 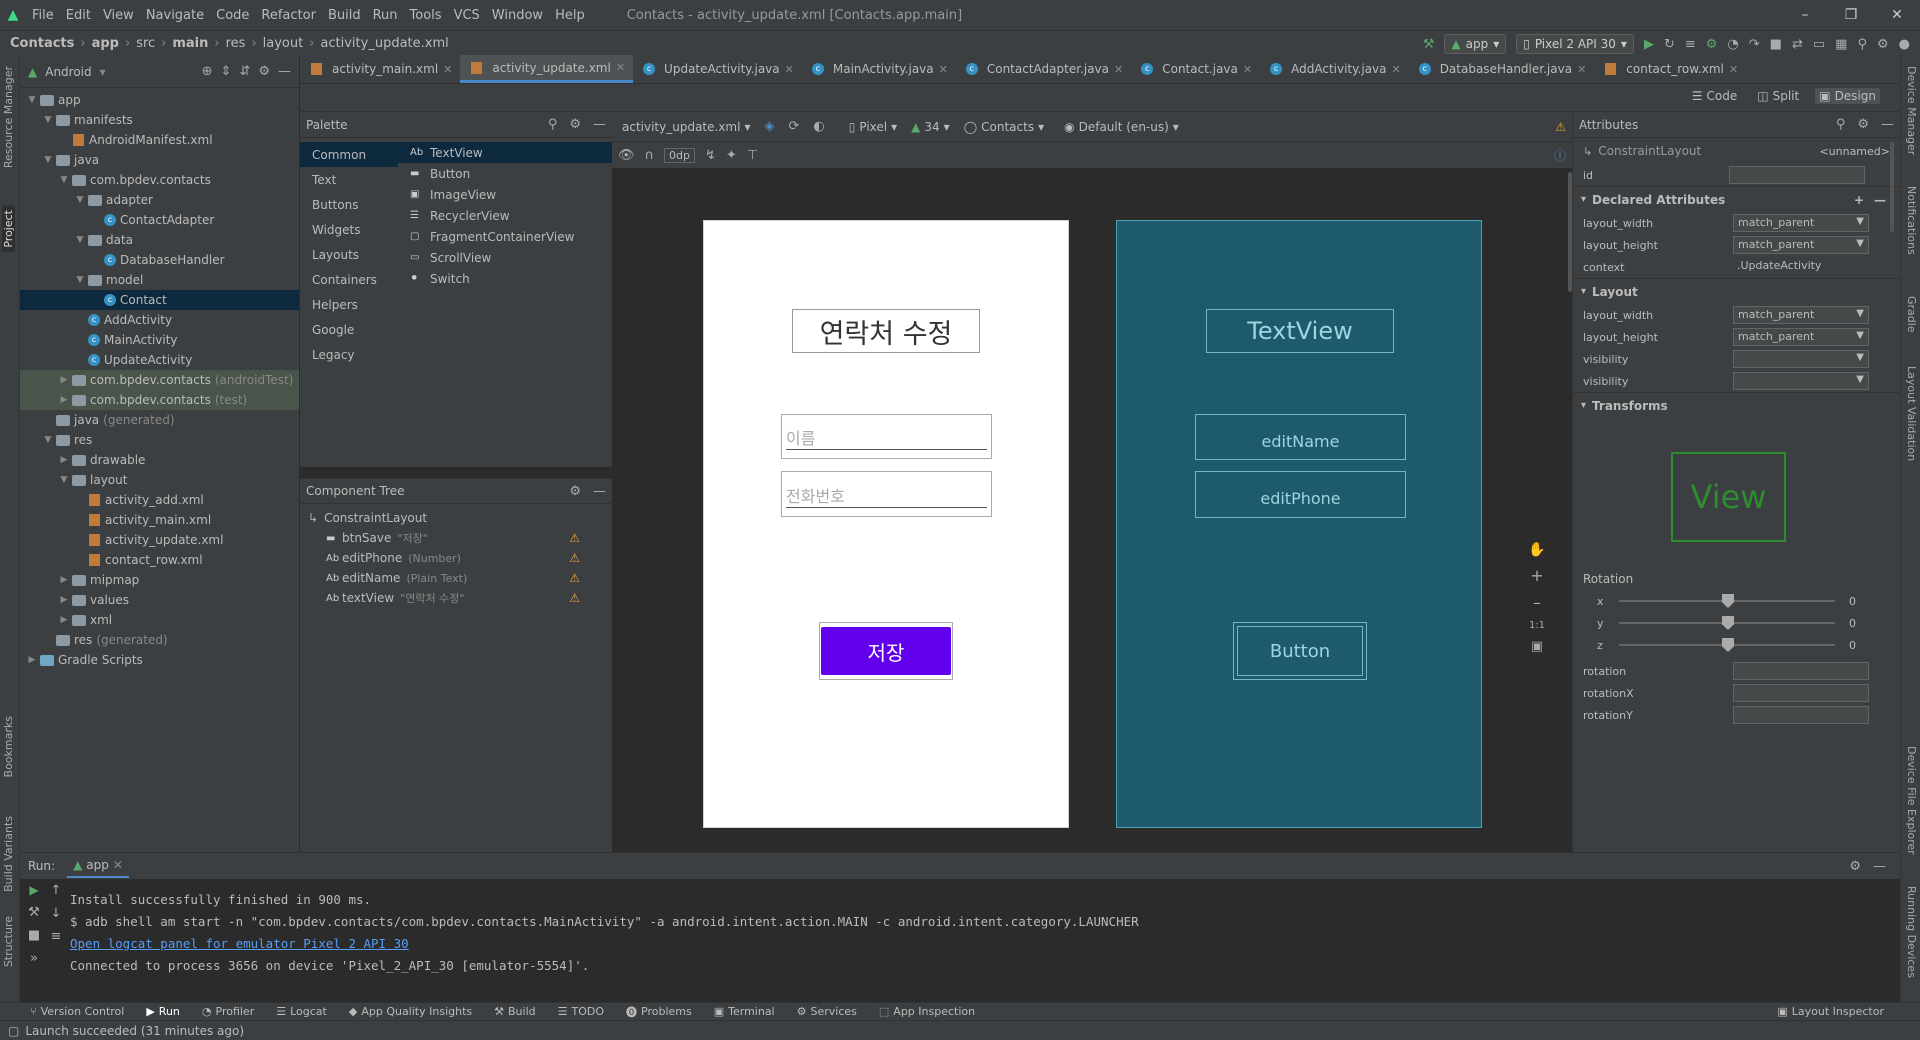 What do you see at coordinates (349, 329) in the screenshot?
I see `palette-category-google: Google` at bounding box center [349, 329].